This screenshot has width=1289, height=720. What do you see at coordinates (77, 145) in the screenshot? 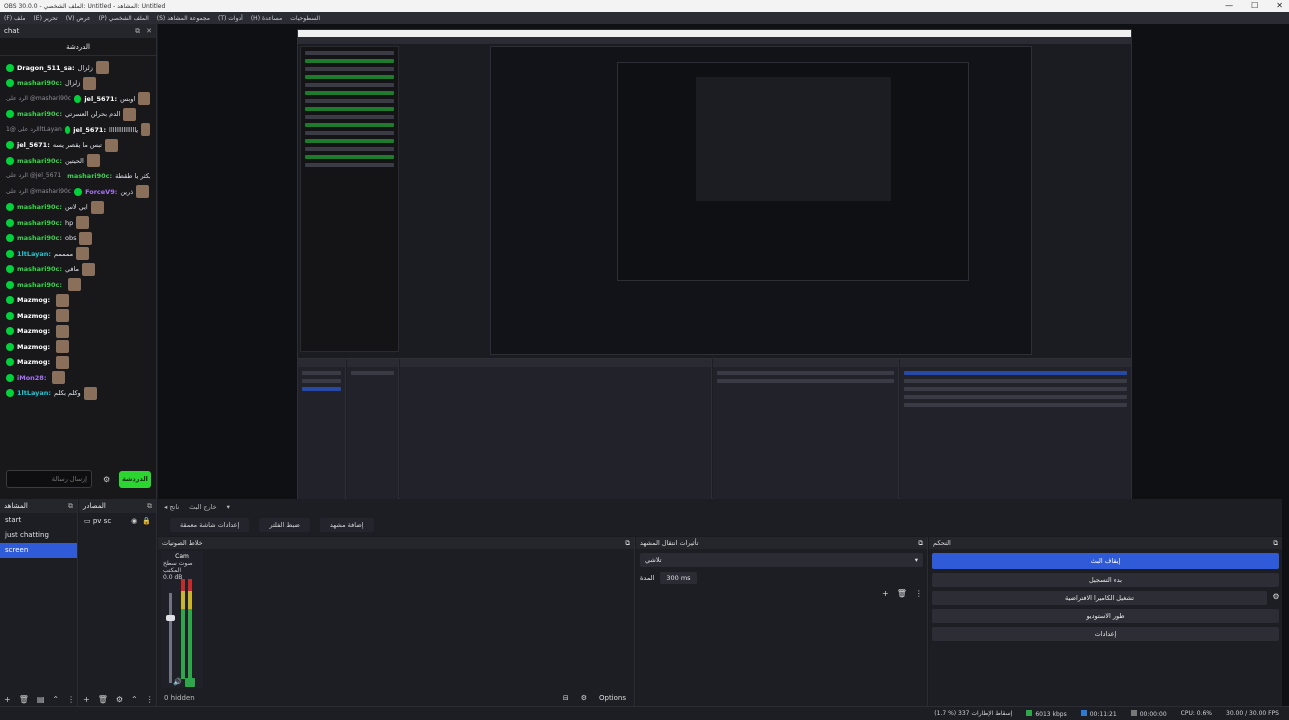
I see `chat-text: تبس ما يقصر يسه` at bounding box center [77, 145].